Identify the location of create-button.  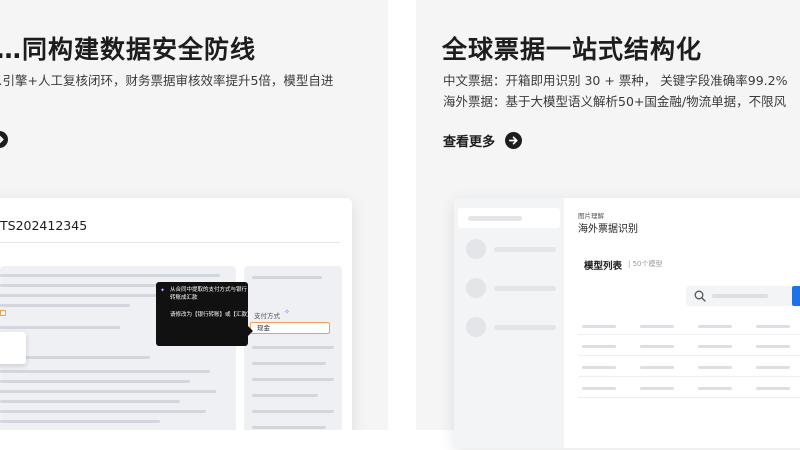
(796, 296).